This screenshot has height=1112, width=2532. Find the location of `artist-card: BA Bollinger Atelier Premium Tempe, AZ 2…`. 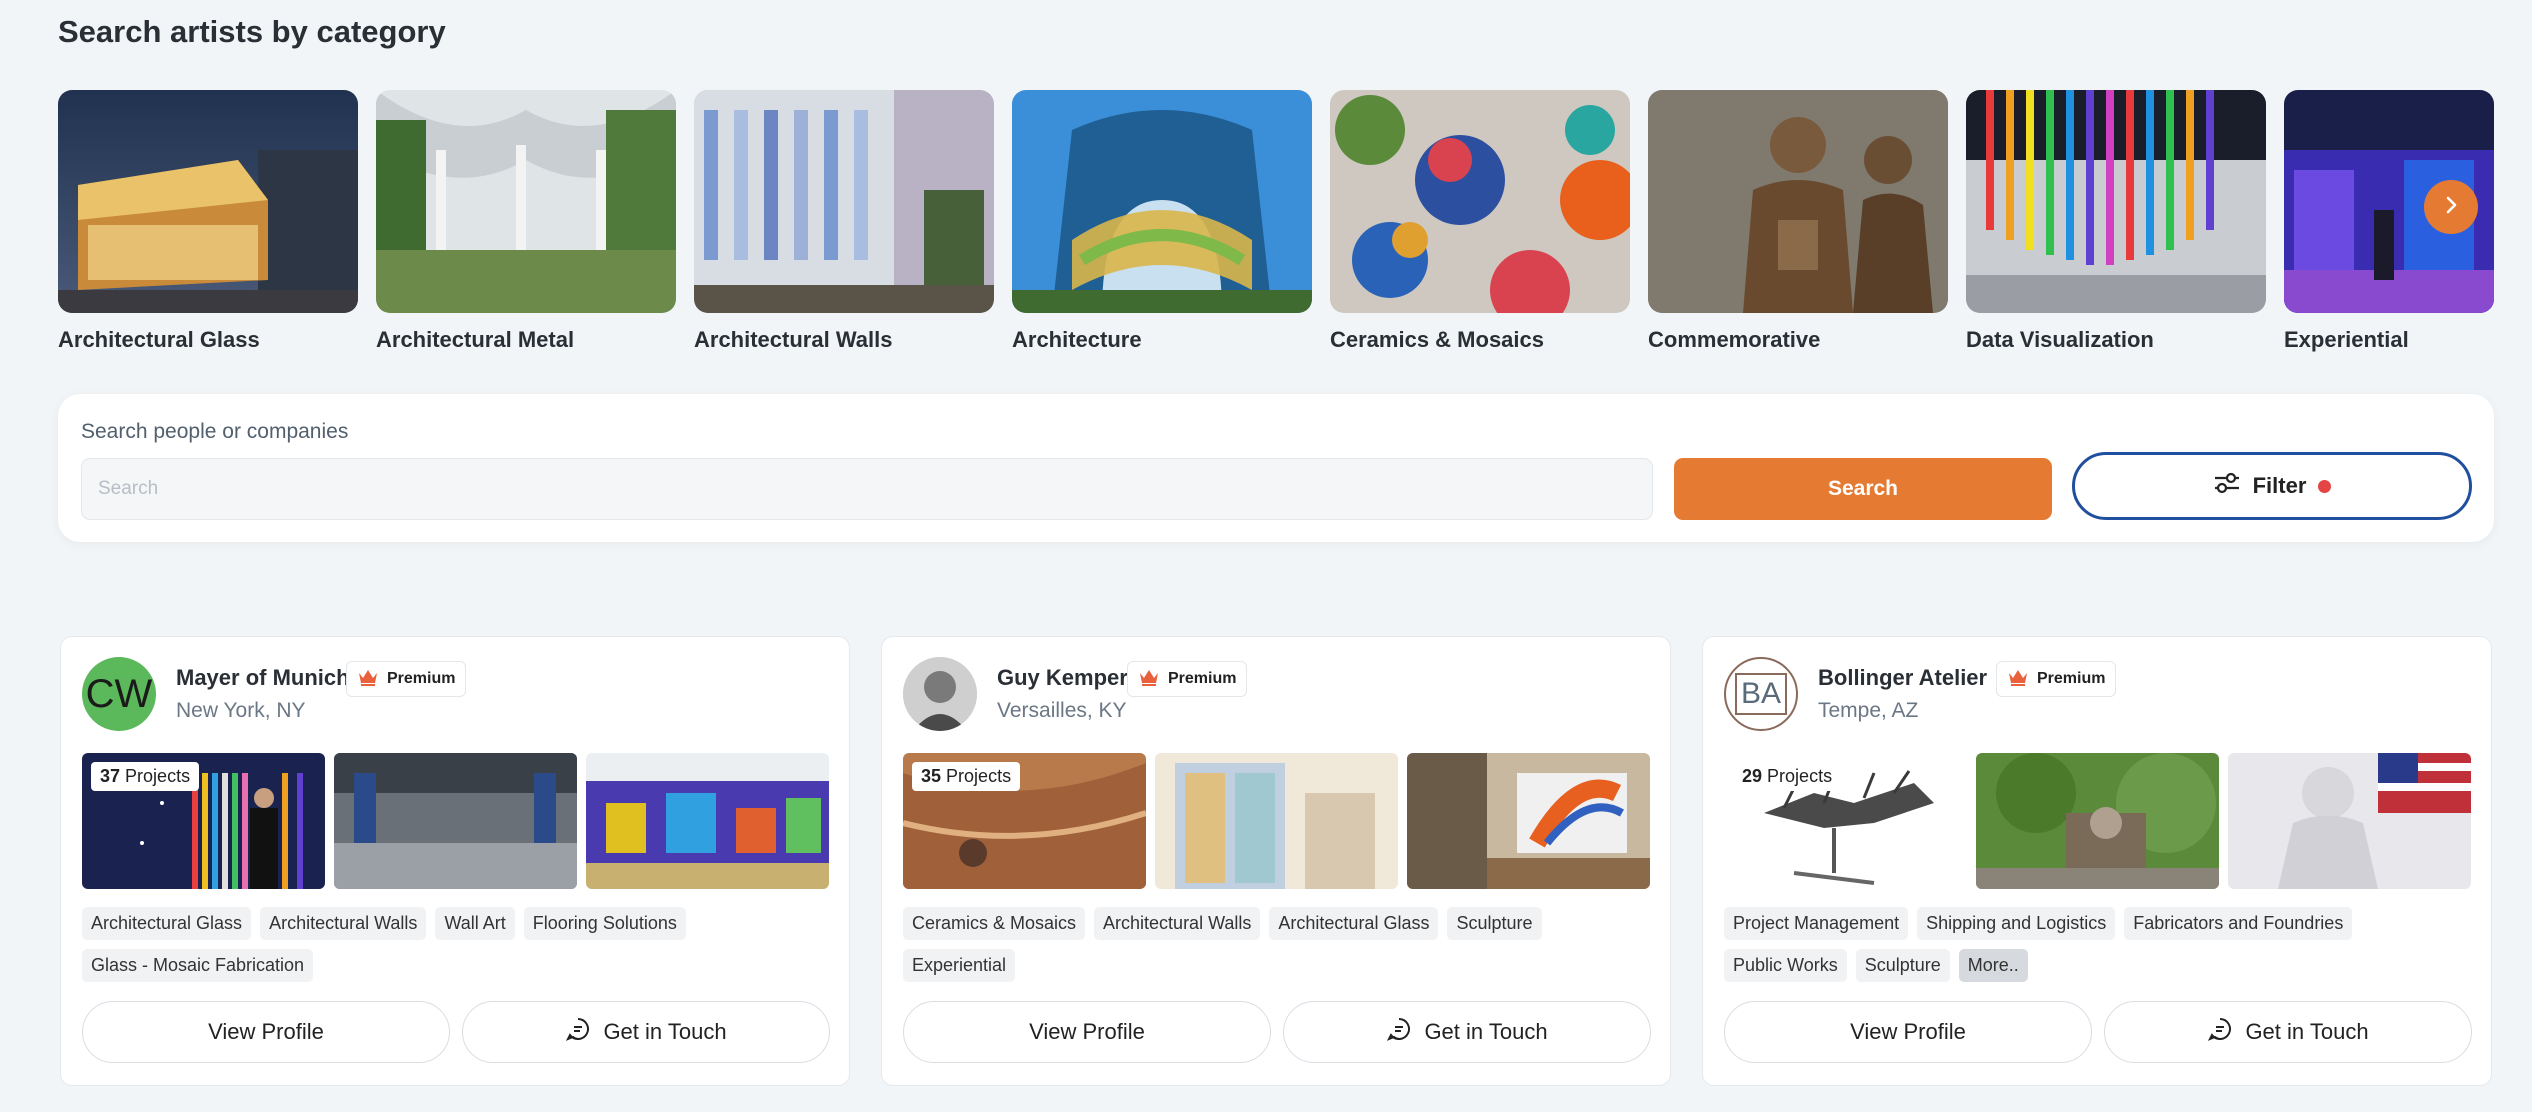

artist-card: BA Bollinger Atelier Premium Tempe, AZ 2… is located at coordinates (2097, 861).